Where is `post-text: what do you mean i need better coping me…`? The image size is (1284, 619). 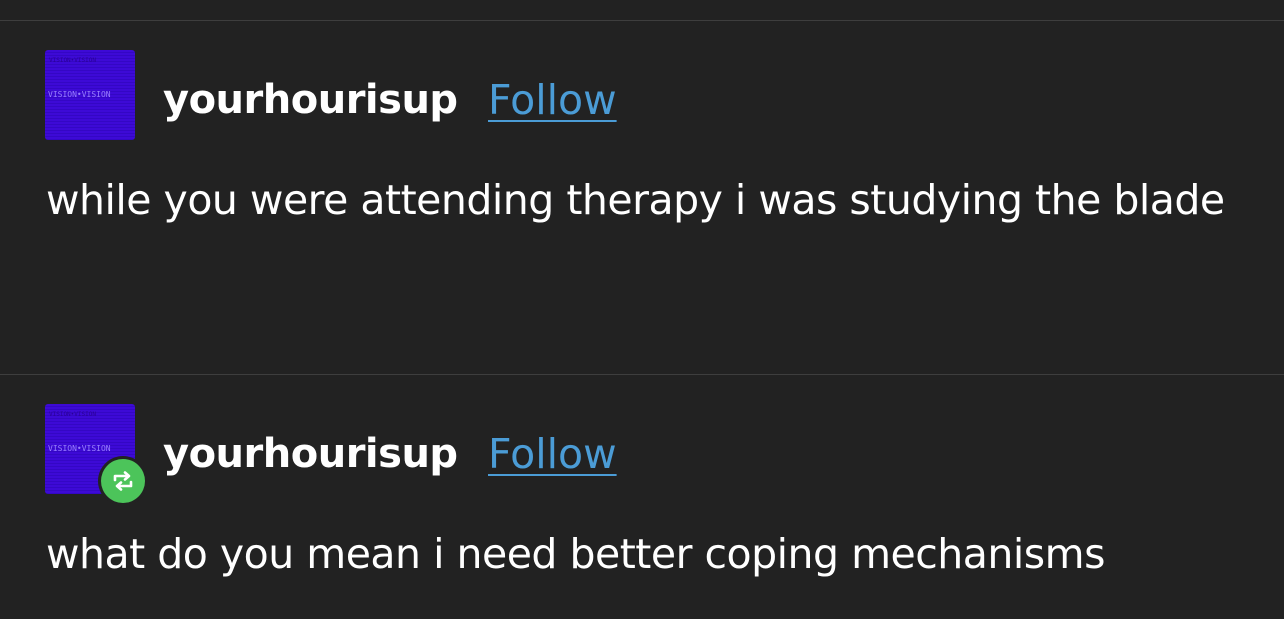
post-text: what do you mean i need better coping me… is located at coordinates (575, 554).